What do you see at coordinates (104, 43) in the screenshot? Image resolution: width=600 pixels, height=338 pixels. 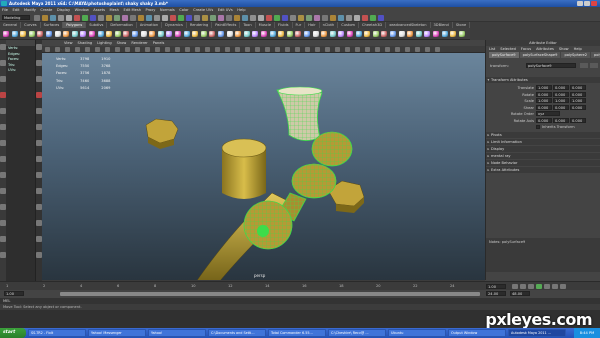 I see `viewport-menu-lighting: Lighting` at bounding box center [104, 43].